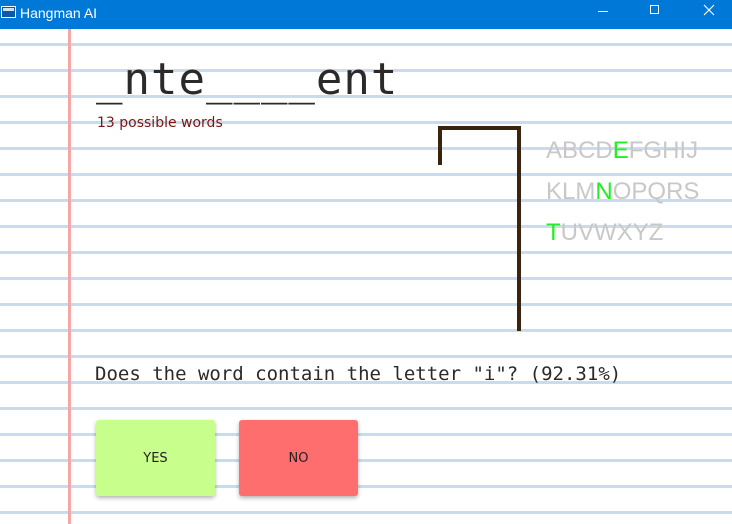  Describe the element at coordinates (604, 150) in the screenshot. I see `letter-d: D` at that location.